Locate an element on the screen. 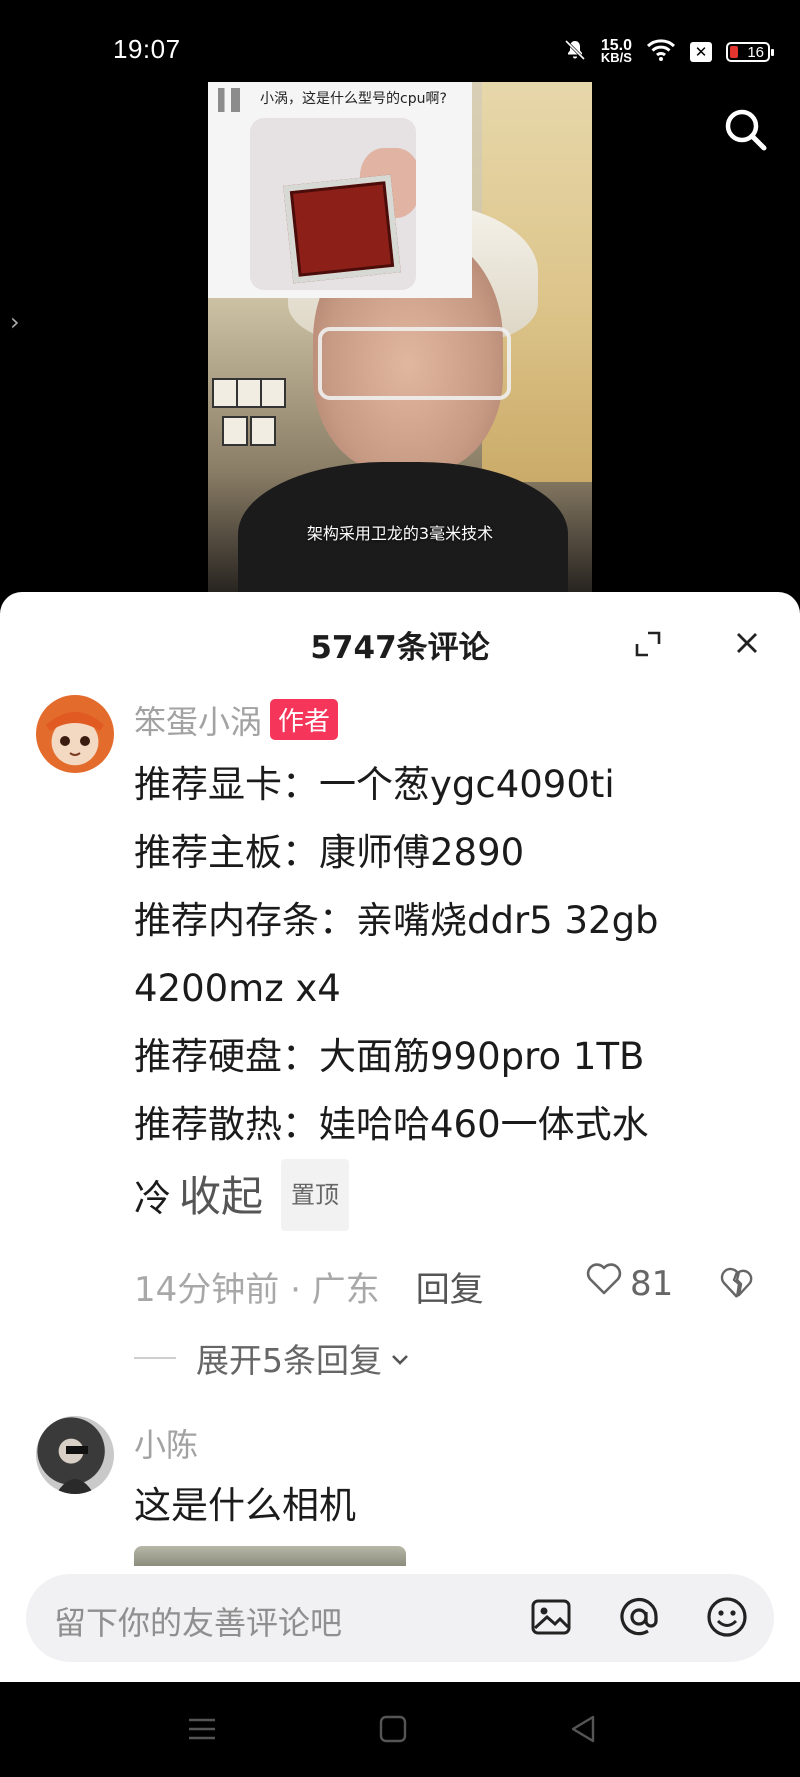 Image resolution: width=800 pixels, height=1777 pixels. comment-text: 这是什么相机 is located at coordinates (245, 1505).